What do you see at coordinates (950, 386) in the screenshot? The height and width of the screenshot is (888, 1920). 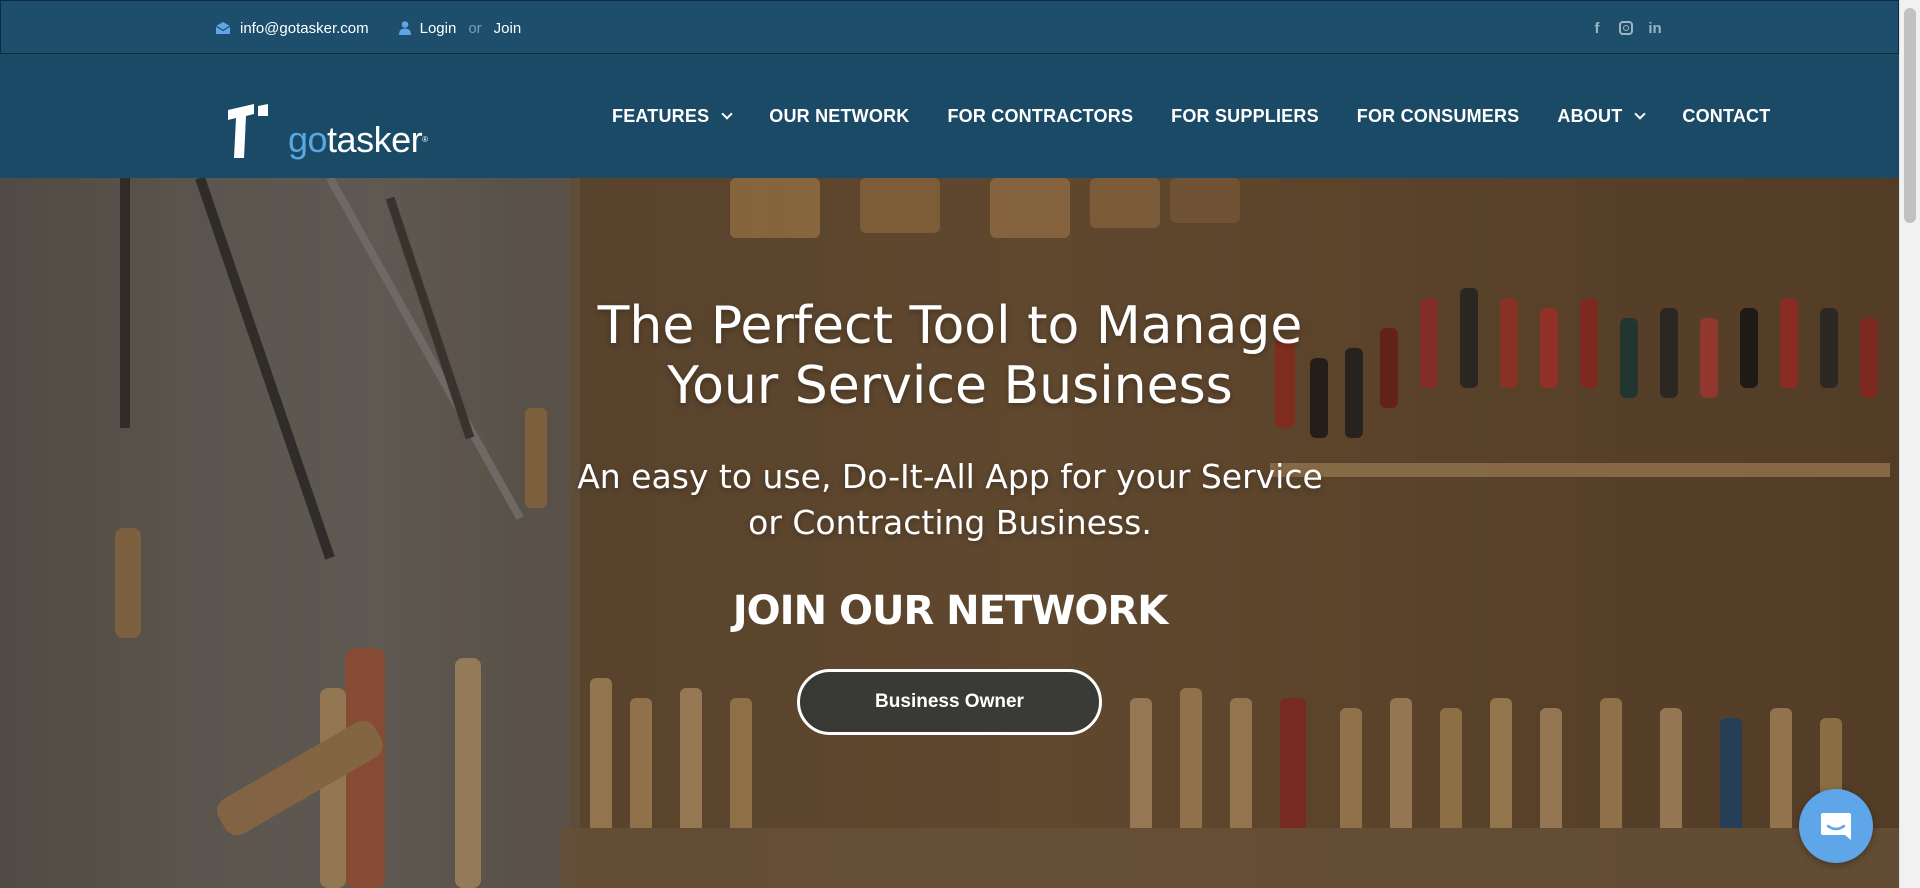 I see `hero-title-line2: Your Service Business` at bounding box center [950, 386].